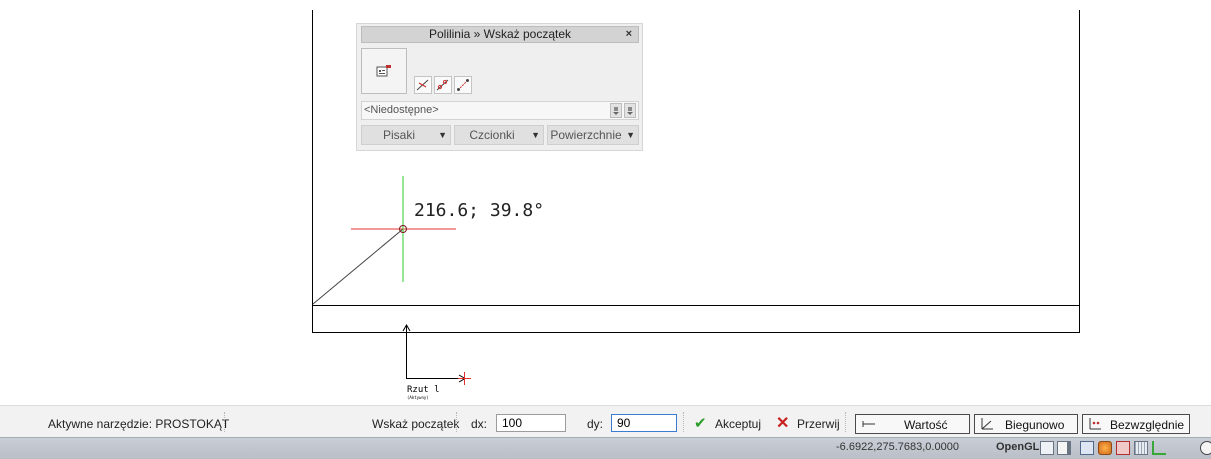 Image resolution: width=1211 pixels, height=459 pixels. I want to click on active-tool-label: Aktywne narzędzie: PROSTOKĄT, so click(139, 424).